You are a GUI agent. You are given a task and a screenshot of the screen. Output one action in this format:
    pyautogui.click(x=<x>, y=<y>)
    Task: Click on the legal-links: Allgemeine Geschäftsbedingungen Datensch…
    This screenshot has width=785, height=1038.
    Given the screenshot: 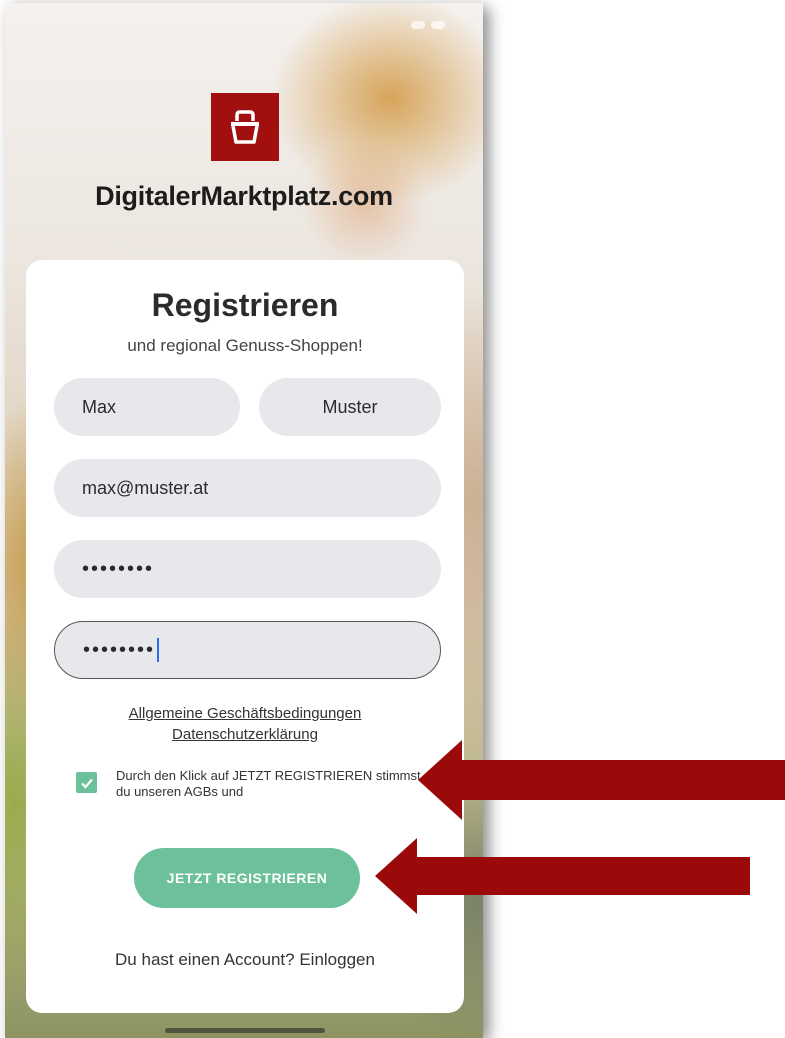 What is the action you would take?
    pyautogui.click(x=245, y=724)
    